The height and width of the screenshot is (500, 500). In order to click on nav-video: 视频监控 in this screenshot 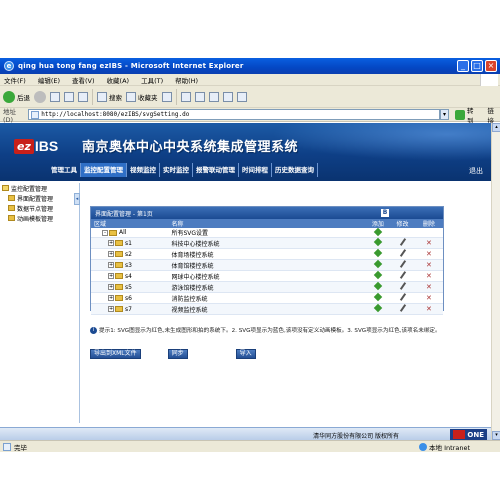, I will do `click(143, 170)`.